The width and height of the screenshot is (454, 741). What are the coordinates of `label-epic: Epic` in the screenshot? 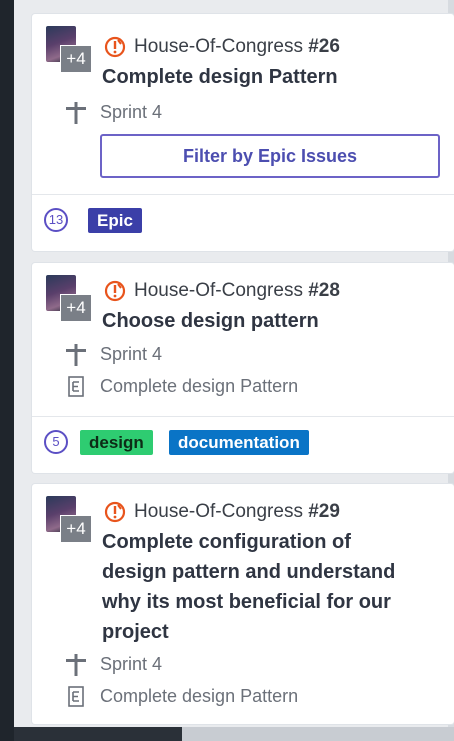 It's located at (115, 220).